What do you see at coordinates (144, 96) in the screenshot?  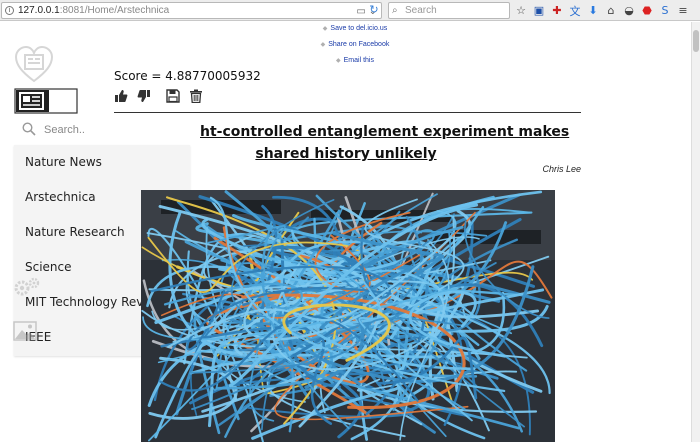 I see `thumbs-down-icon` at bounding box center [144, 96].